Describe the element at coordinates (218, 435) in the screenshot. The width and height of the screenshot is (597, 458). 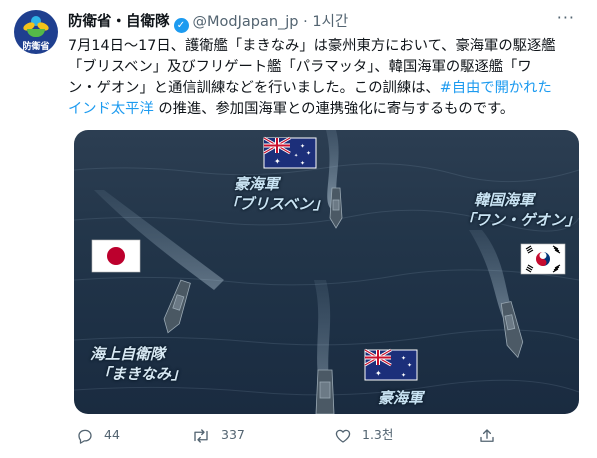
I see `retweet-button: 337` at that location.